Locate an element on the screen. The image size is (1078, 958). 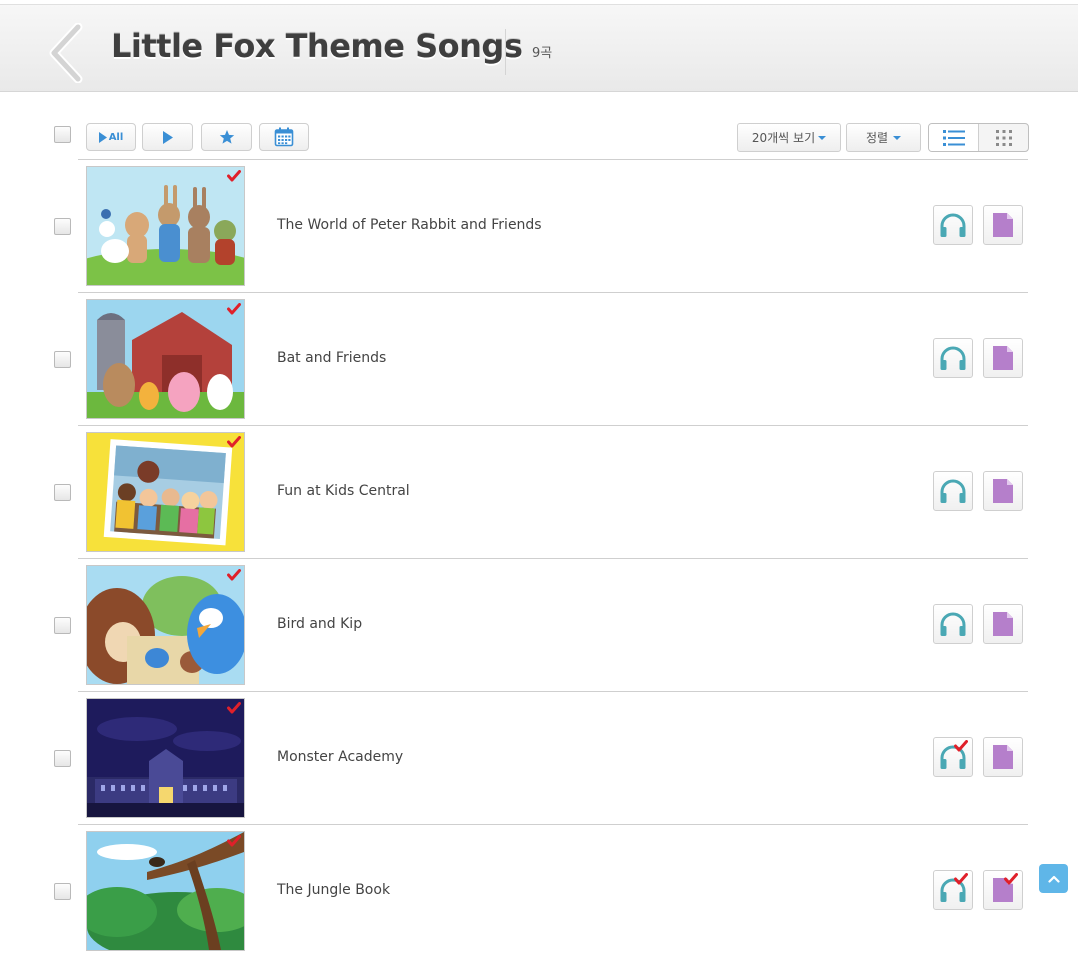
song-title: Monster Academy is located at coordinates (340, 757).